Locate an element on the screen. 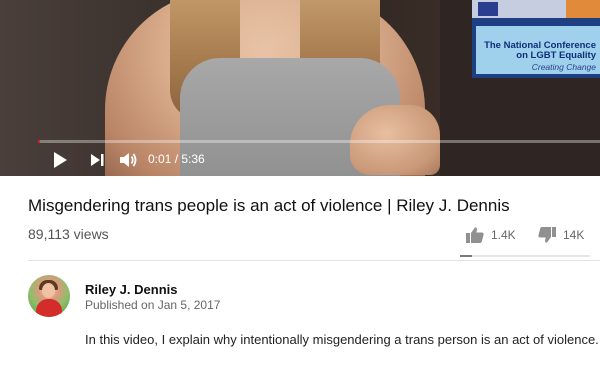 This screenshot has height=366, width=600. play-icon is located at coordinates (60, 160).